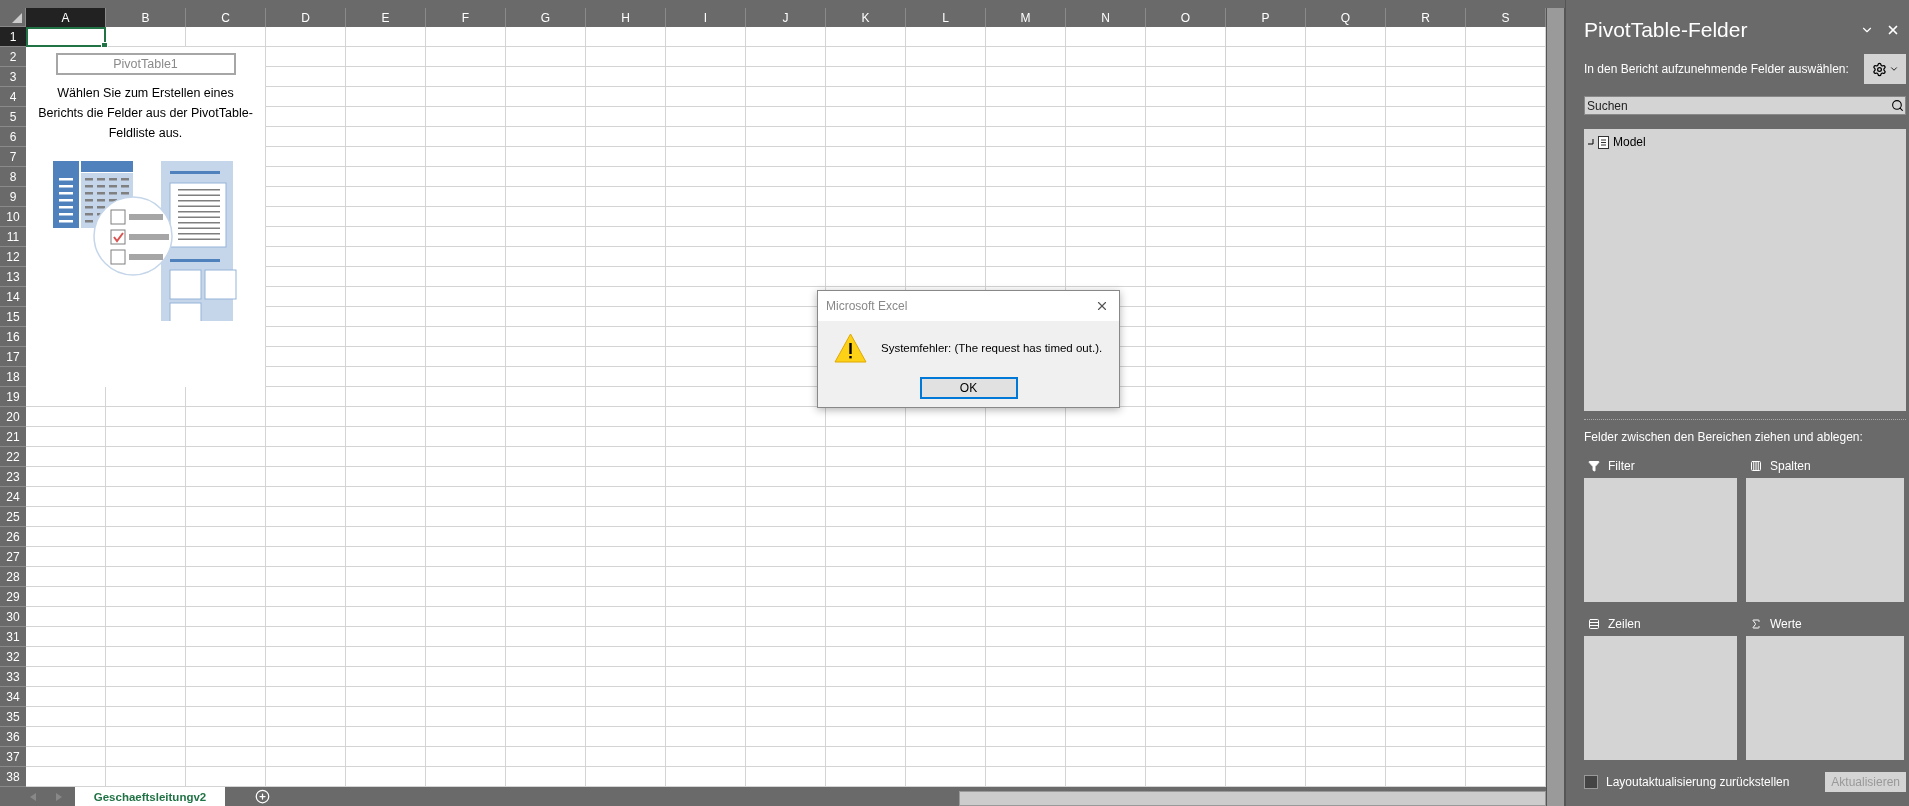 This screenshot has width=1909, height=806. What do you see at coordinates (706, 17) in the screenshot?
I see `column-header: I` at bounding box center [706, 17].